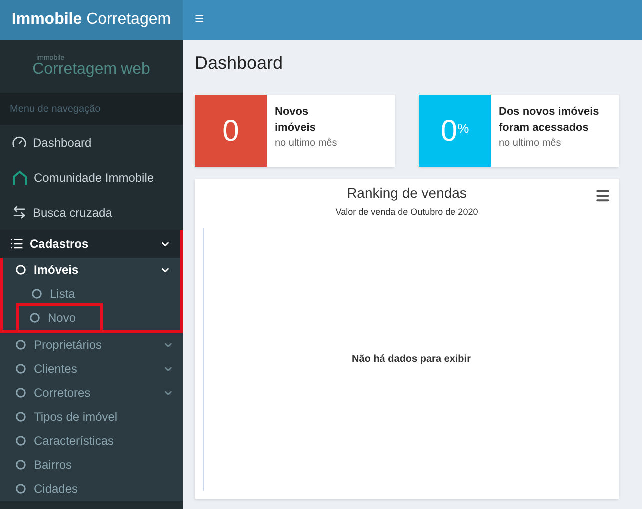 The image size is (642, 509). What do you see at coordinates (91, 70) in the screenshot?
I see `logo-text: Corretagem web` at bounding box center [91, 70].